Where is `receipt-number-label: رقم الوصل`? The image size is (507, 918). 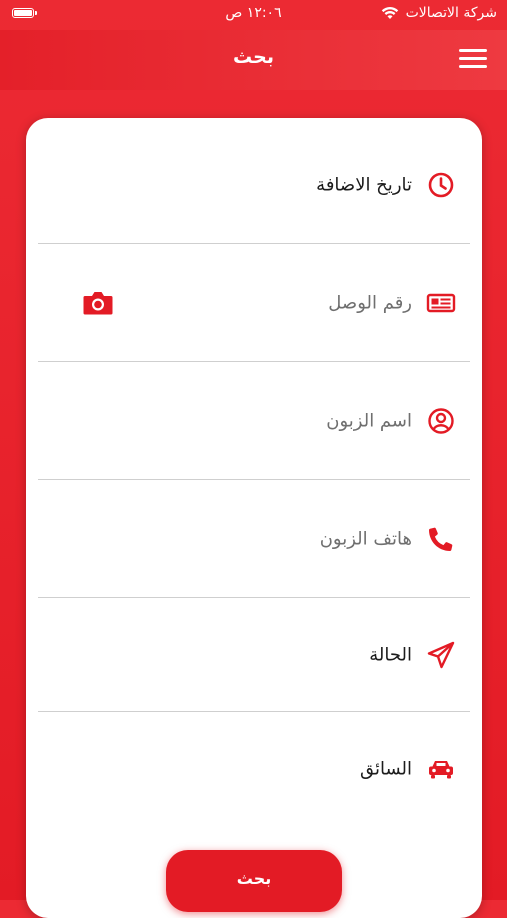
receipt-number-label: رقم الوصل is located at coordinates (370, 302).